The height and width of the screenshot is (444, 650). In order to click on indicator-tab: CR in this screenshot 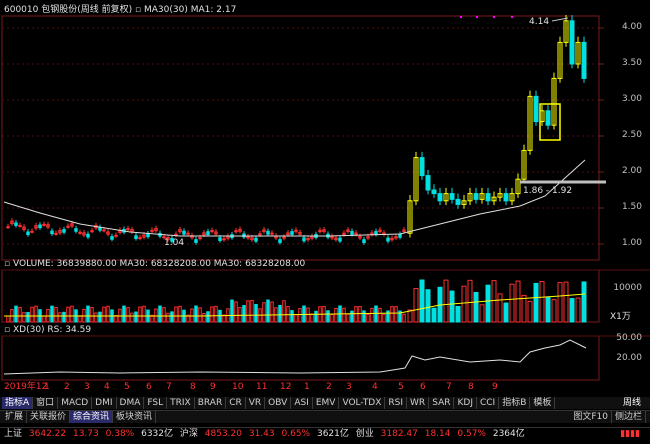, I will do `click(236, 403)`.